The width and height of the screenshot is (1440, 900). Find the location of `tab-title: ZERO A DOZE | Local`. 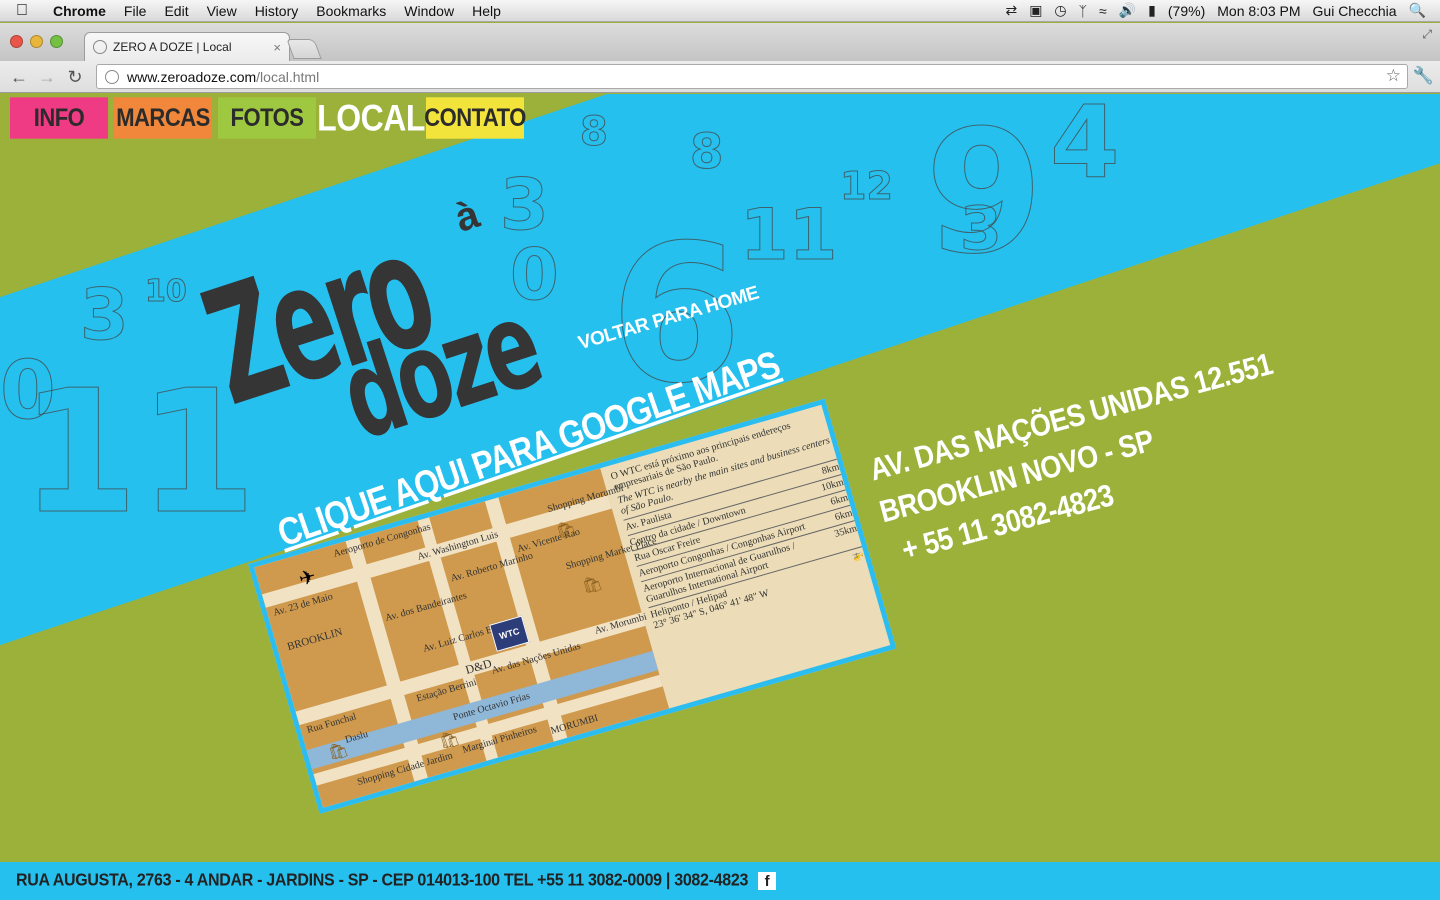

tab-title: ZERO A DOZE | Local is located at coordinates (172, 47).